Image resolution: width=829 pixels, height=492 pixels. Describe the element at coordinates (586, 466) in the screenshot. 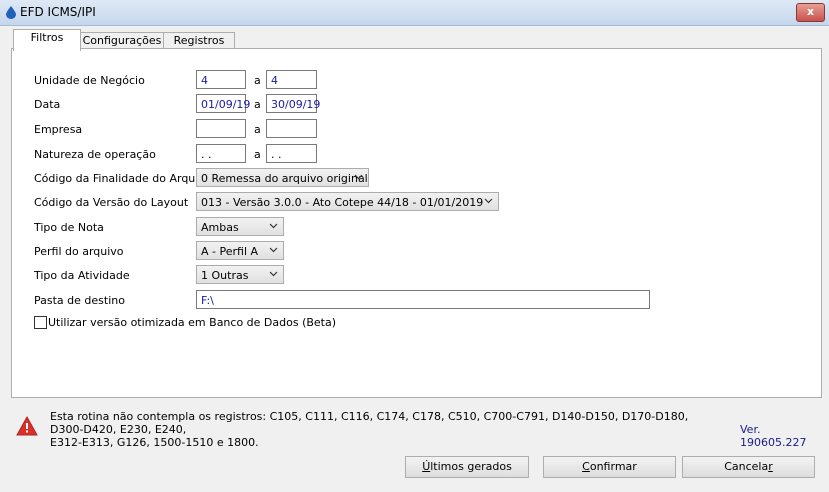

I see `confirmar-mnemonic: C` at that location.